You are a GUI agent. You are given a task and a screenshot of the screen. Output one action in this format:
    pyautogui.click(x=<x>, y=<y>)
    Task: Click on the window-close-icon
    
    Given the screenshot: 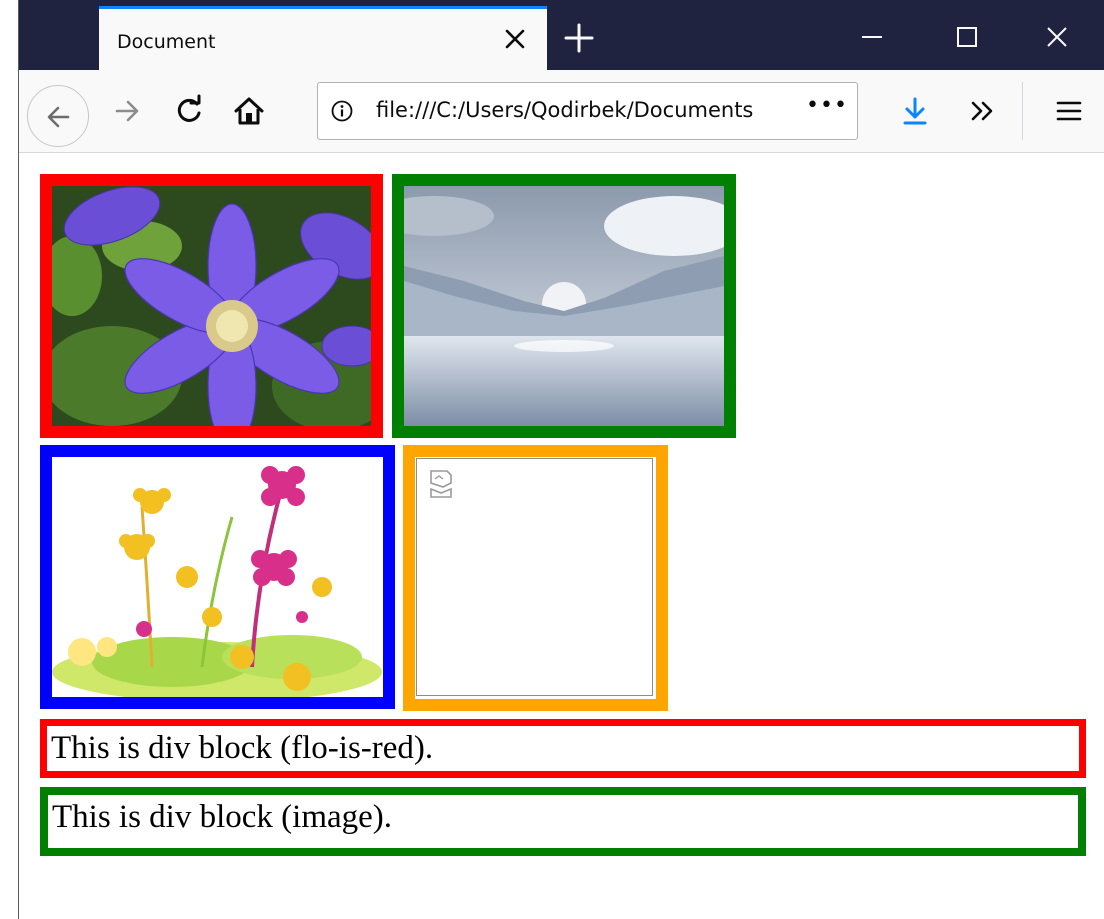 What is the action you would take?
    pyautogui.click(x=1057, y=37)
    